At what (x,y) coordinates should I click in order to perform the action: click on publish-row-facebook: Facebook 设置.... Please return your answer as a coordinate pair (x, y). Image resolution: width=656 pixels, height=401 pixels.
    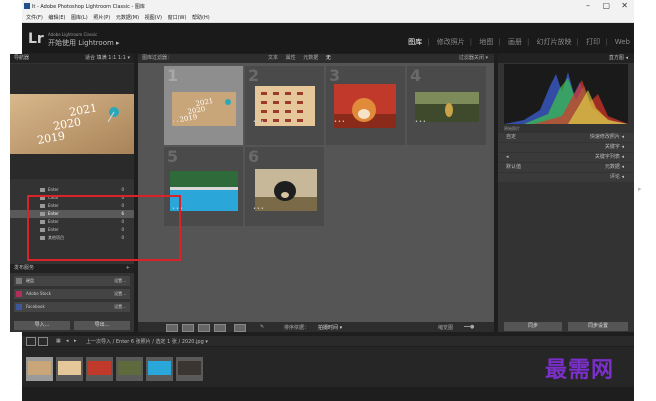
    Looking at the image, I should click on (72, 307).